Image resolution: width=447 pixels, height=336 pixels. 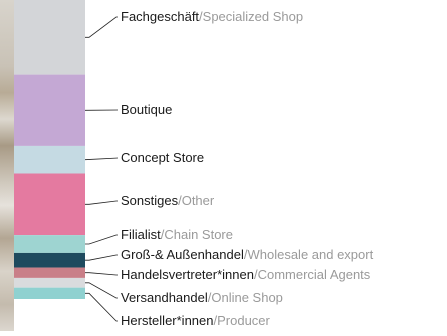 I want to click on label-en: /Chain Store, so click(x=197, y=234).